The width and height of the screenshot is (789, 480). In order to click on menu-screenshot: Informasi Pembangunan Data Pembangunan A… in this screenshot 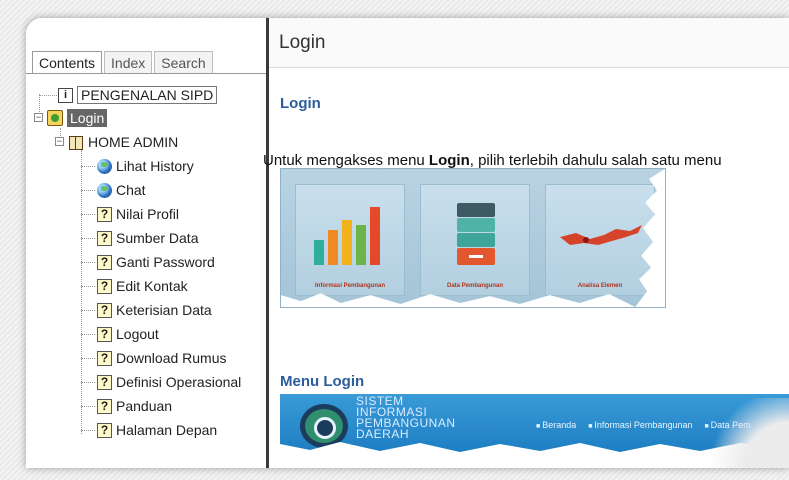, I will do `click(473, 238)`.